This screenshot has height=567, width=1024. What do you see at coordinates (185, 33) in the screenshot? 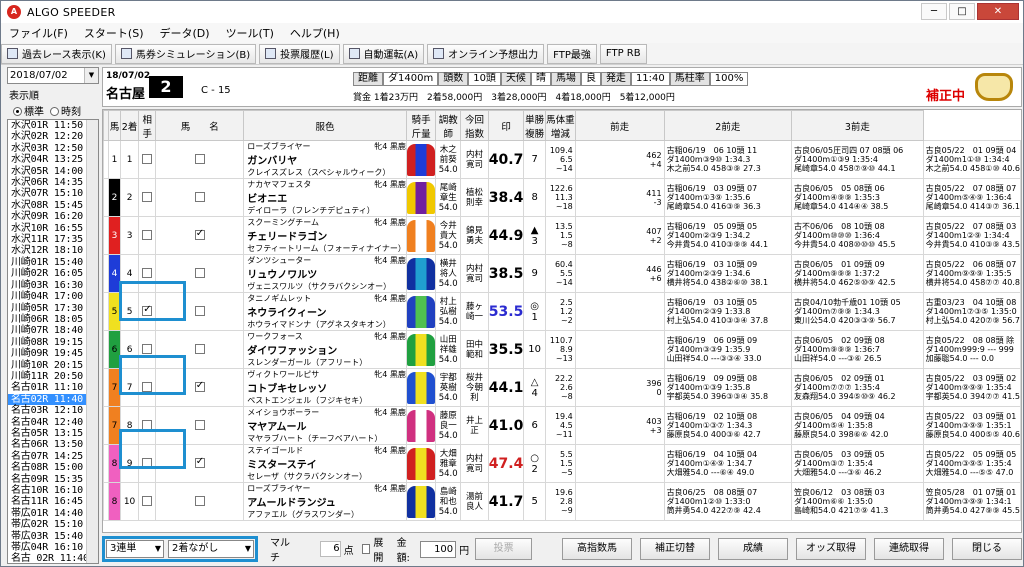
I see `menu-item-2: データ(D)` at bounding box center [185, 33].